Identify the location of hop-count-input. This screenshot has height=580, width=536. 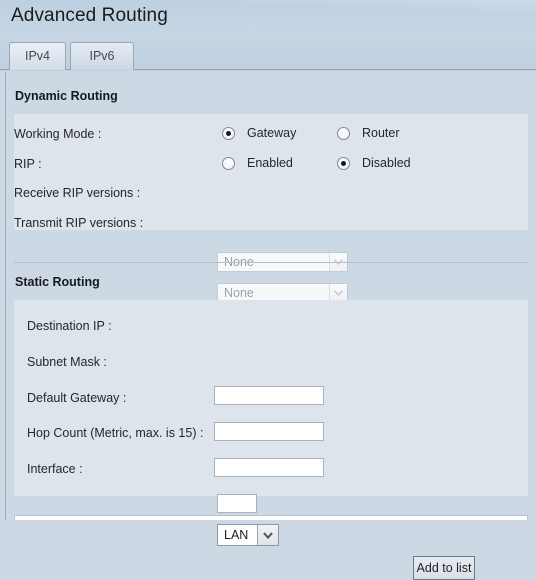
(237, 503).